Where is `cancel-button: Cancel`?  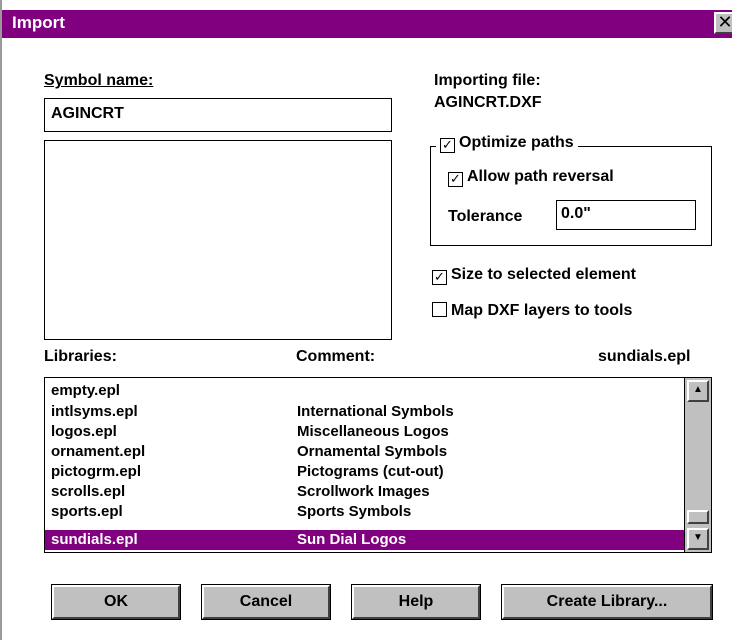 cancel-button: Cancel is located at coordinates (266, 602).